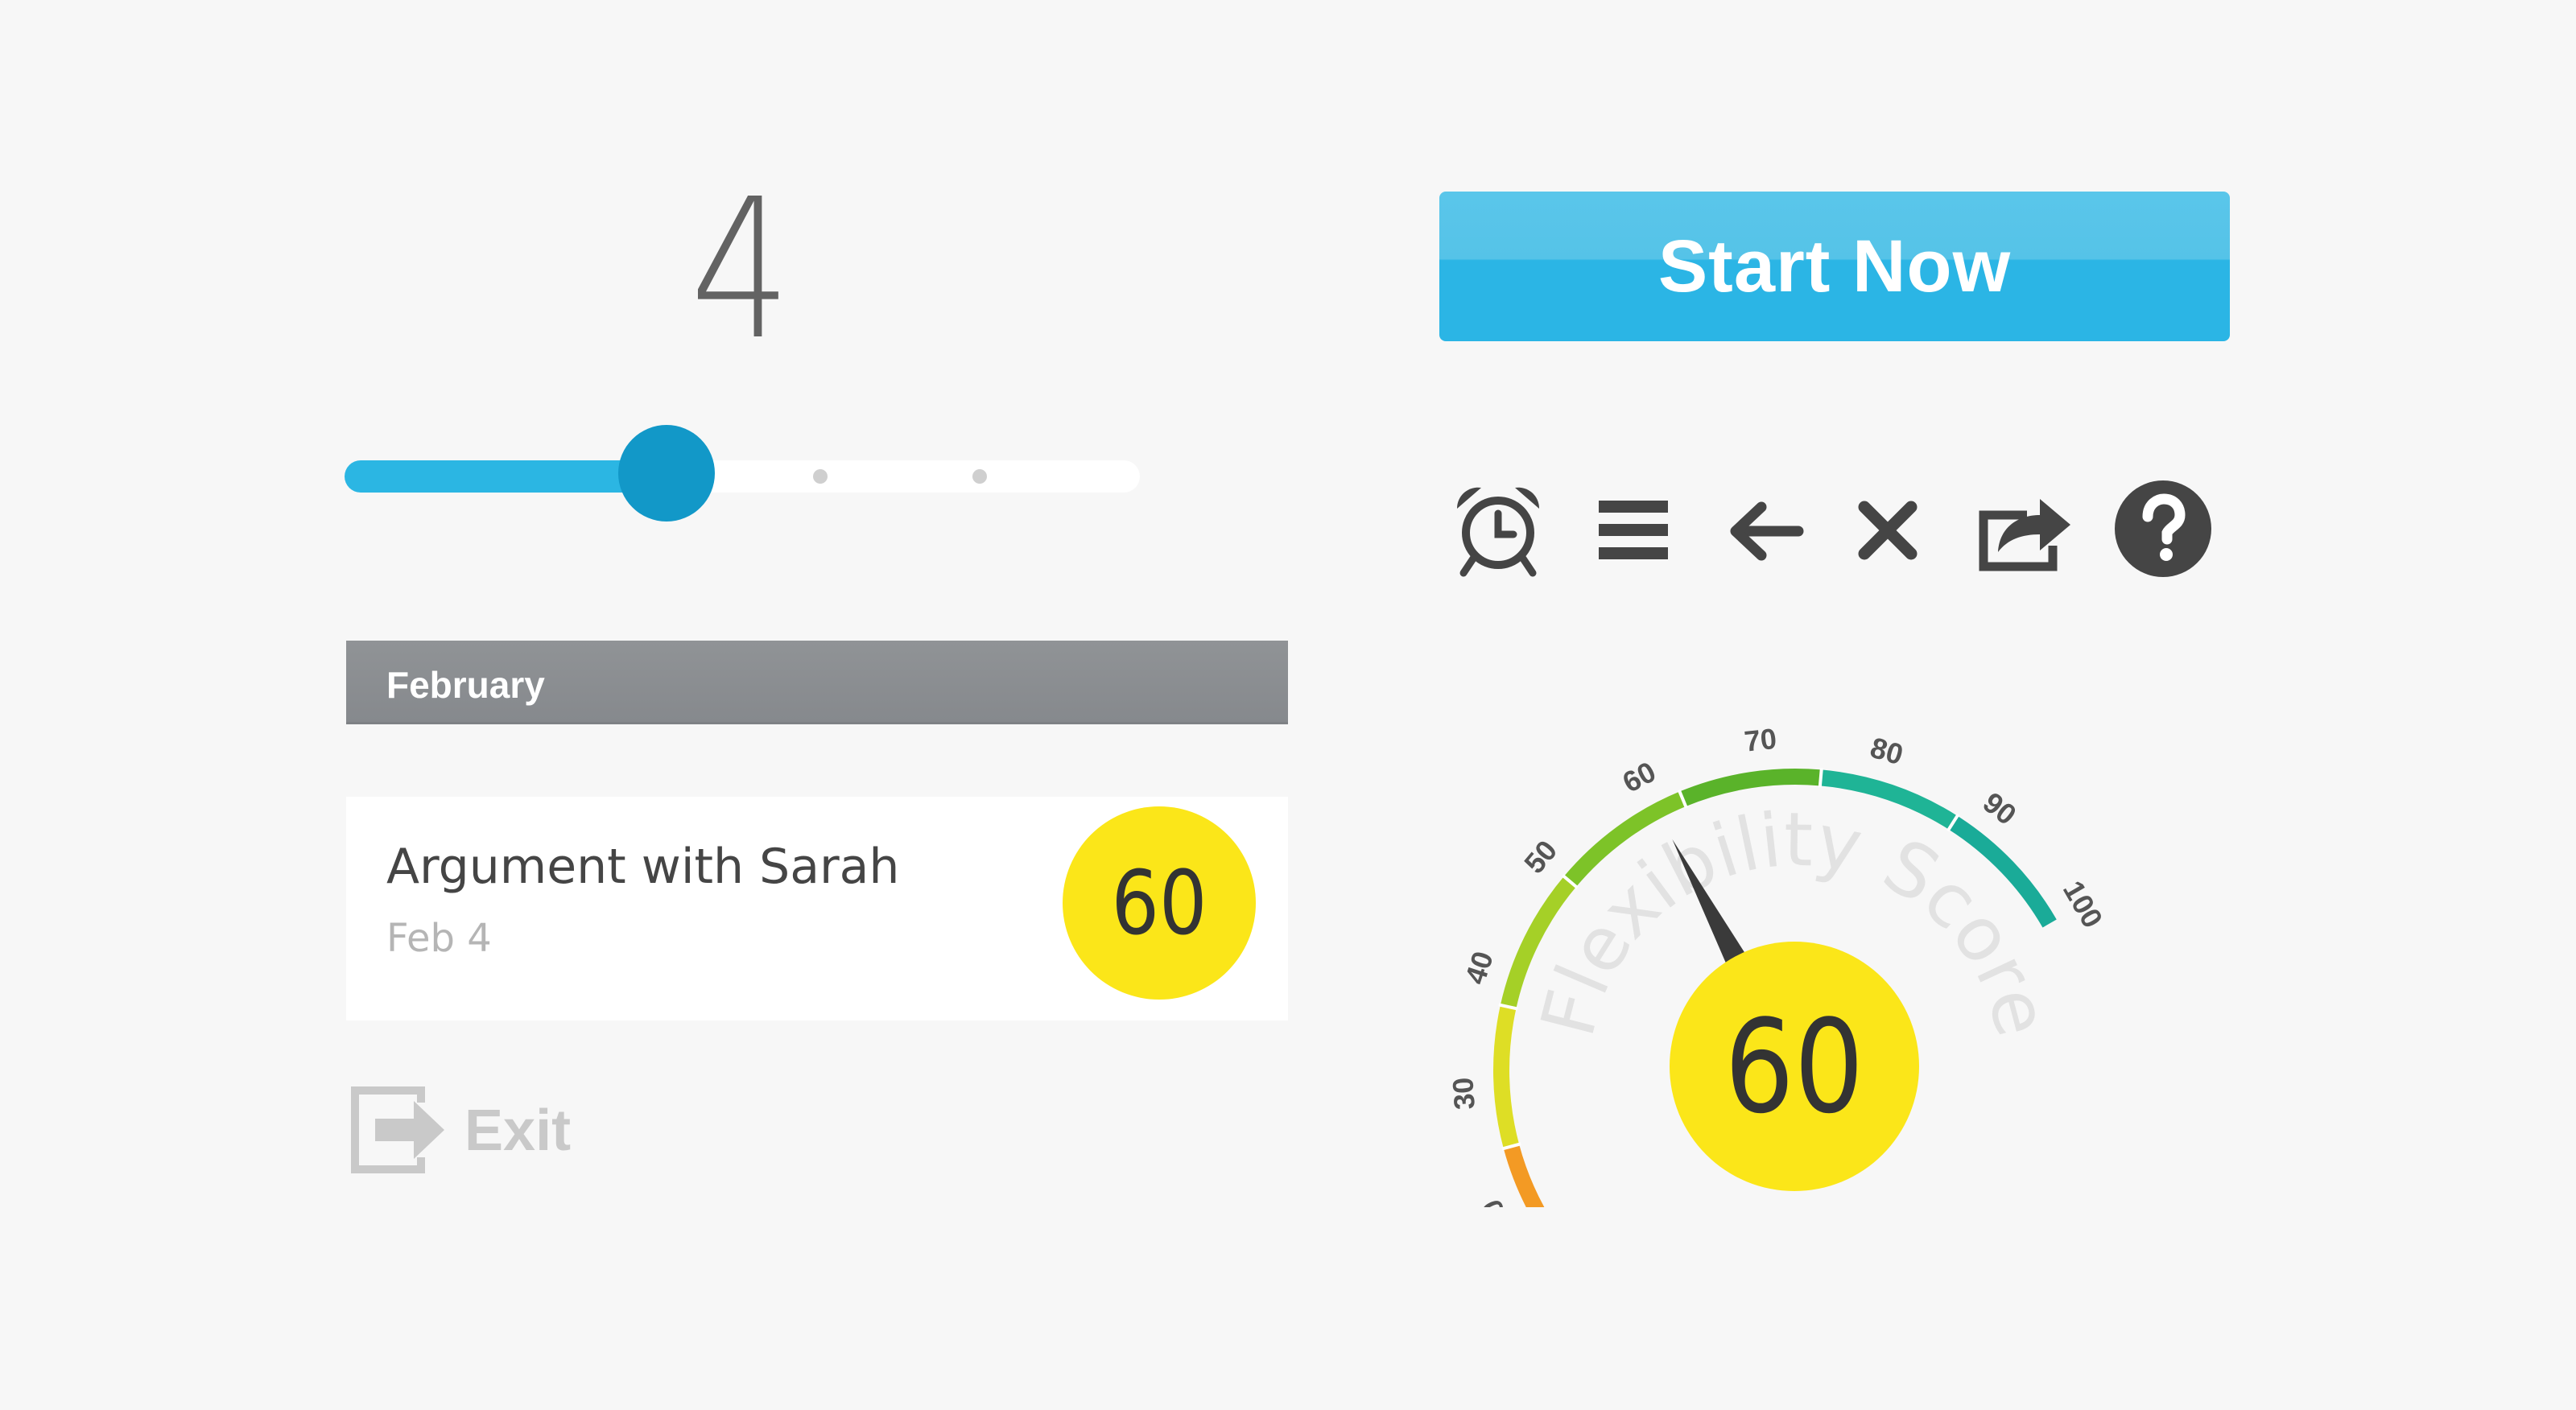 Image resolution: width=2576 pixels, height=1410 pixels. What do you see at coordinates (1760, 740) in the screenshot?
I see `gauge-tick-label: 70` at bounding box center [1760, 740].